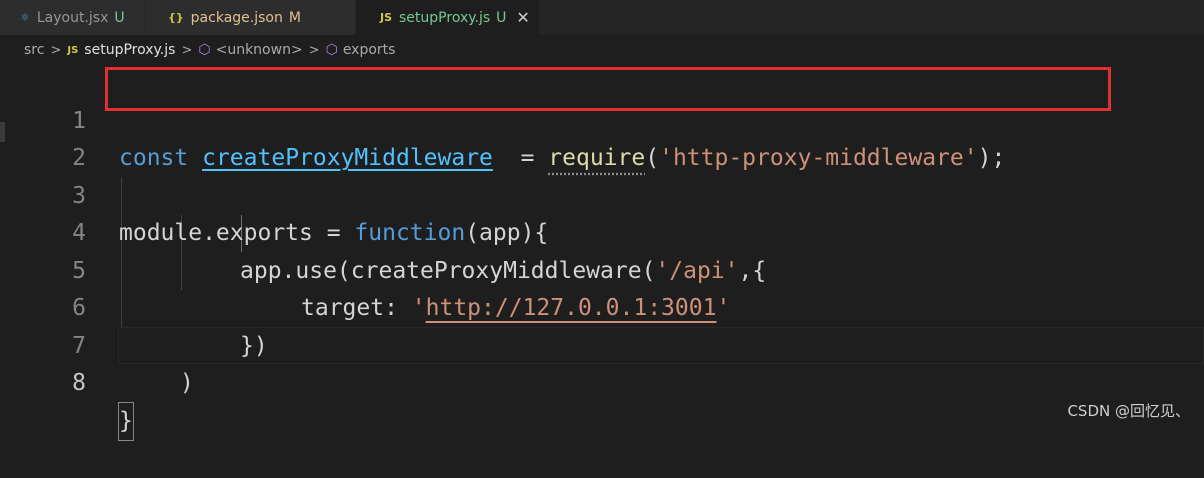  What do you see at coordinates (259, 50) in the screenshot?
I see `breadcrumb-symbol-unknown: <unknown>` at bounding box center [259, 50].